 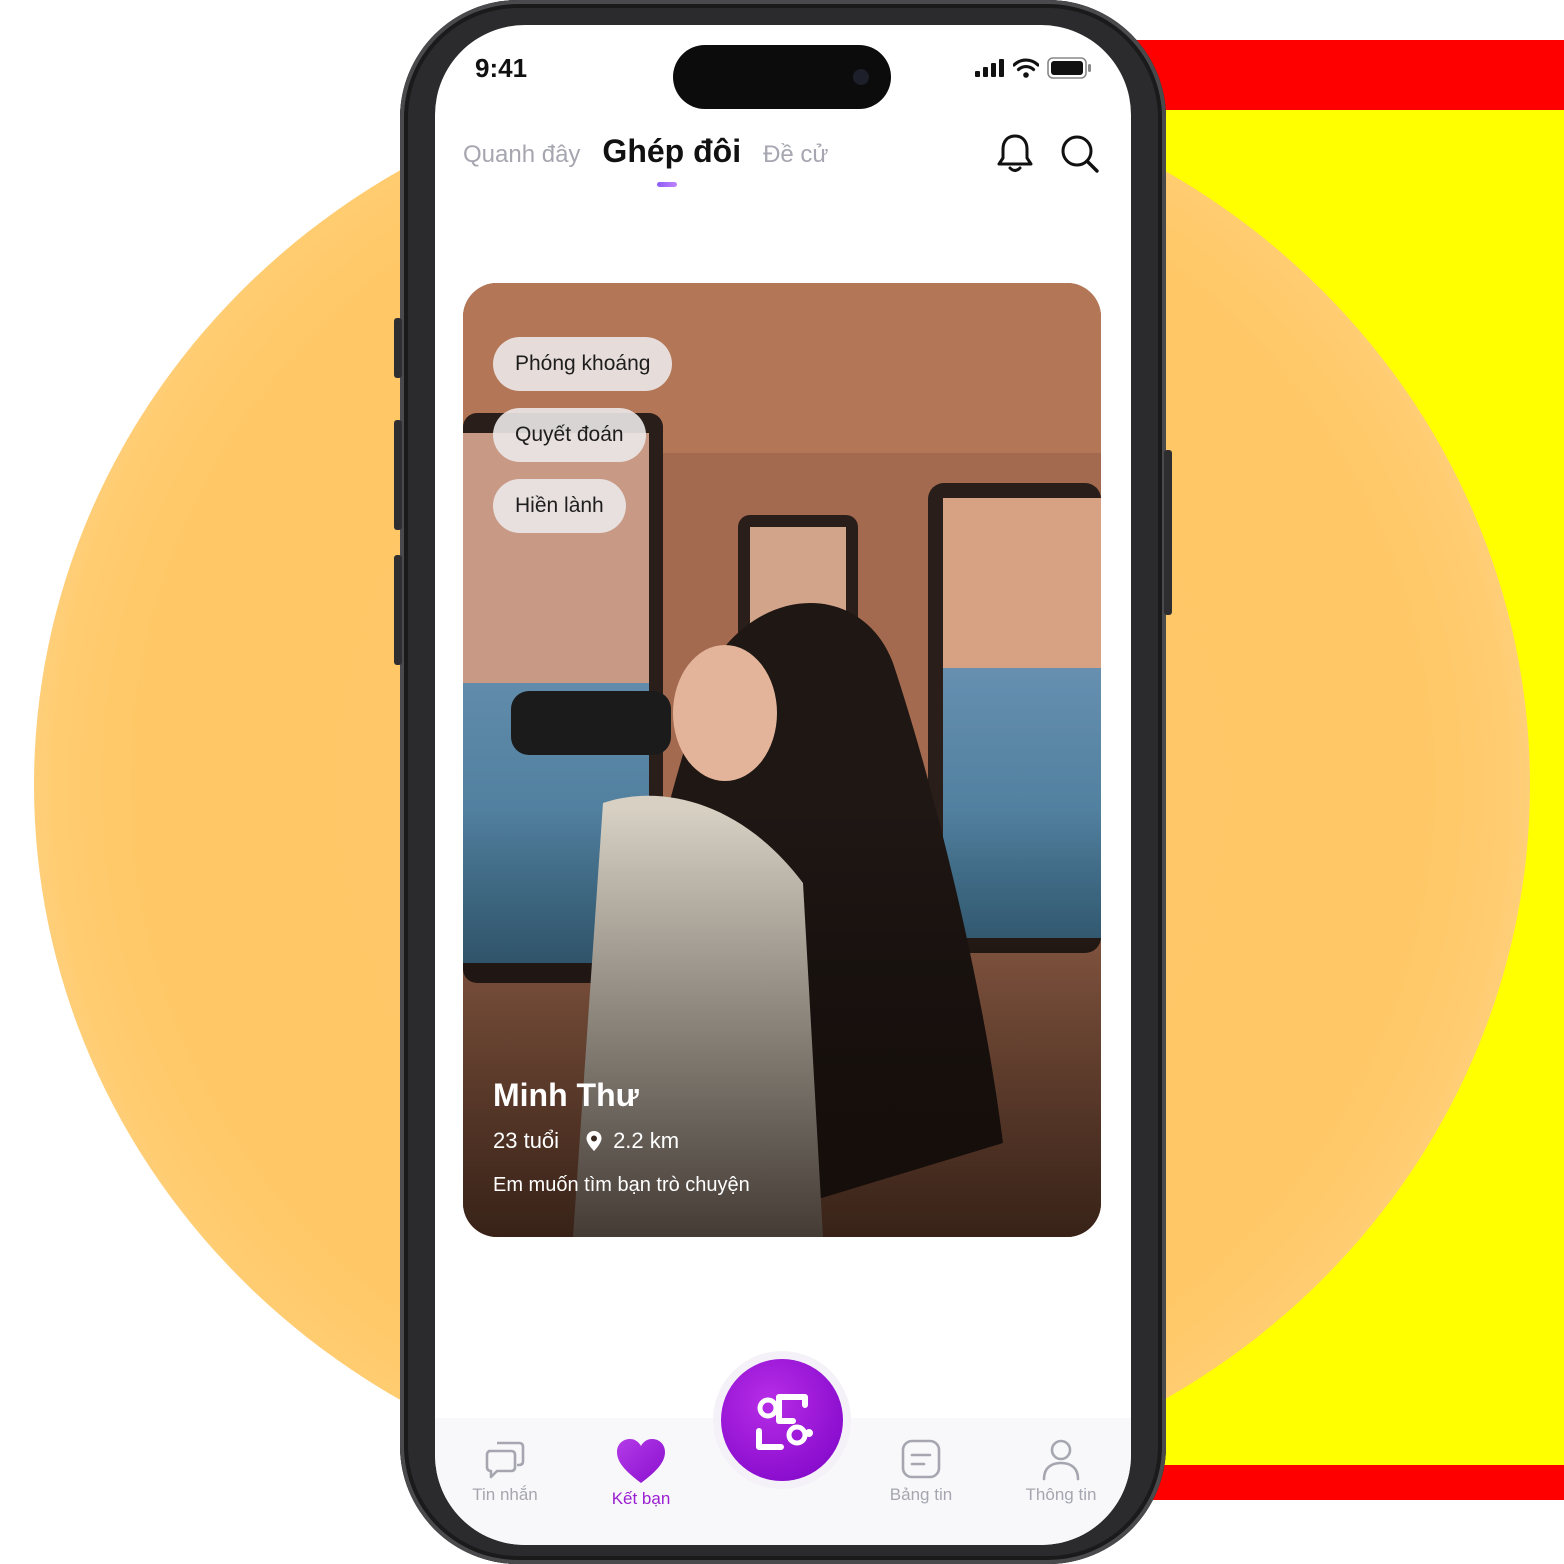 I want to click on match-button, so click(x=782, y=1420).